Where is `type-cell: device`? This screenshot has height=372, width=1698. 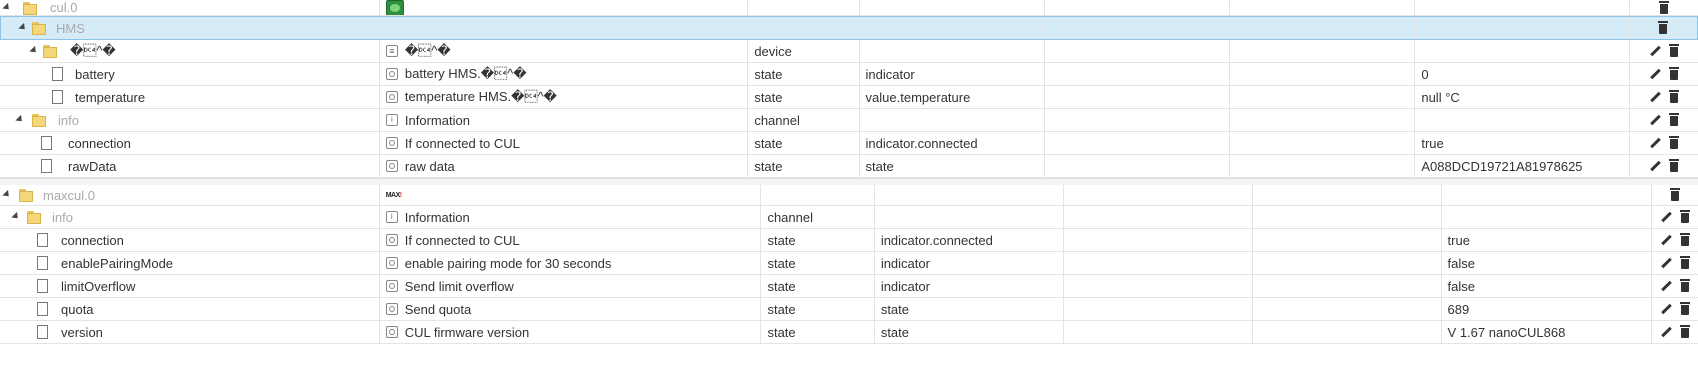
type-cell: device is located at coordinates (804, 51).